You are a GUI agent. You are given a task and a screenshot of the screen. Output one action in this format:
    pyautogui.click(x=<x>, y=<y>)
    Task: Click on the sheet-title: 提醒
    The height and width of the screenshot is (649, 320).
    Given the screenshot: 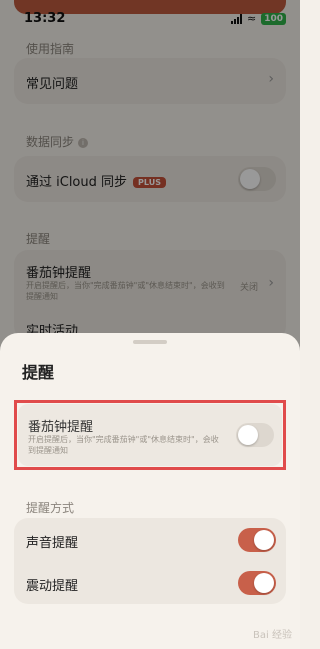 What is the action you would take?
    pyautogui.click(x=38, y=372)
    